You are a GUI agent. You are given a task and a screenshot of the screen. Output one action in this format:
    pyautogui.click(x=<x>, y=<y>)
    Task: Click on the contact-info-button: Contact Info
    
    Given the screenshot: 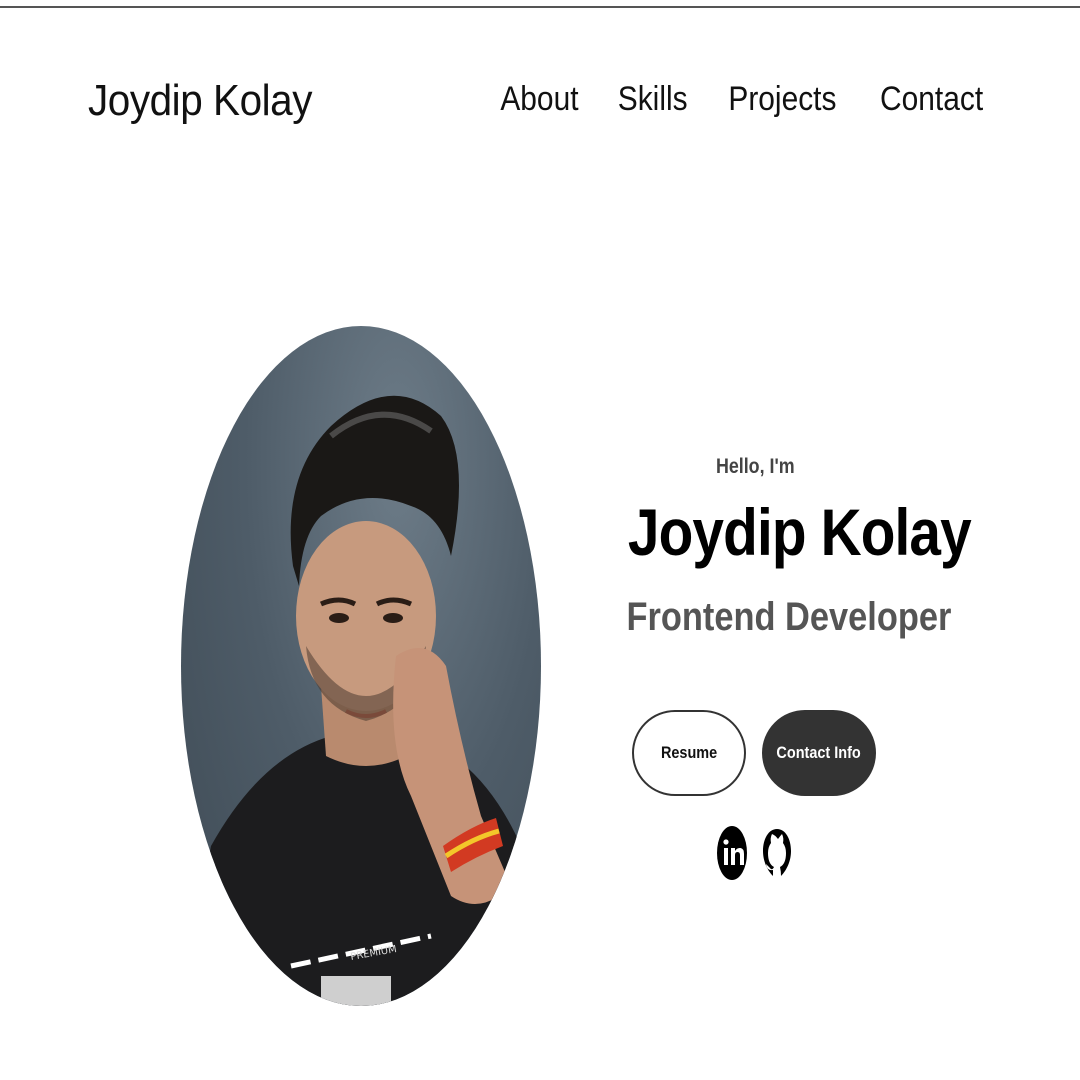 What is the action you would take?
    pyautogui.click(x=819, y=753)
    